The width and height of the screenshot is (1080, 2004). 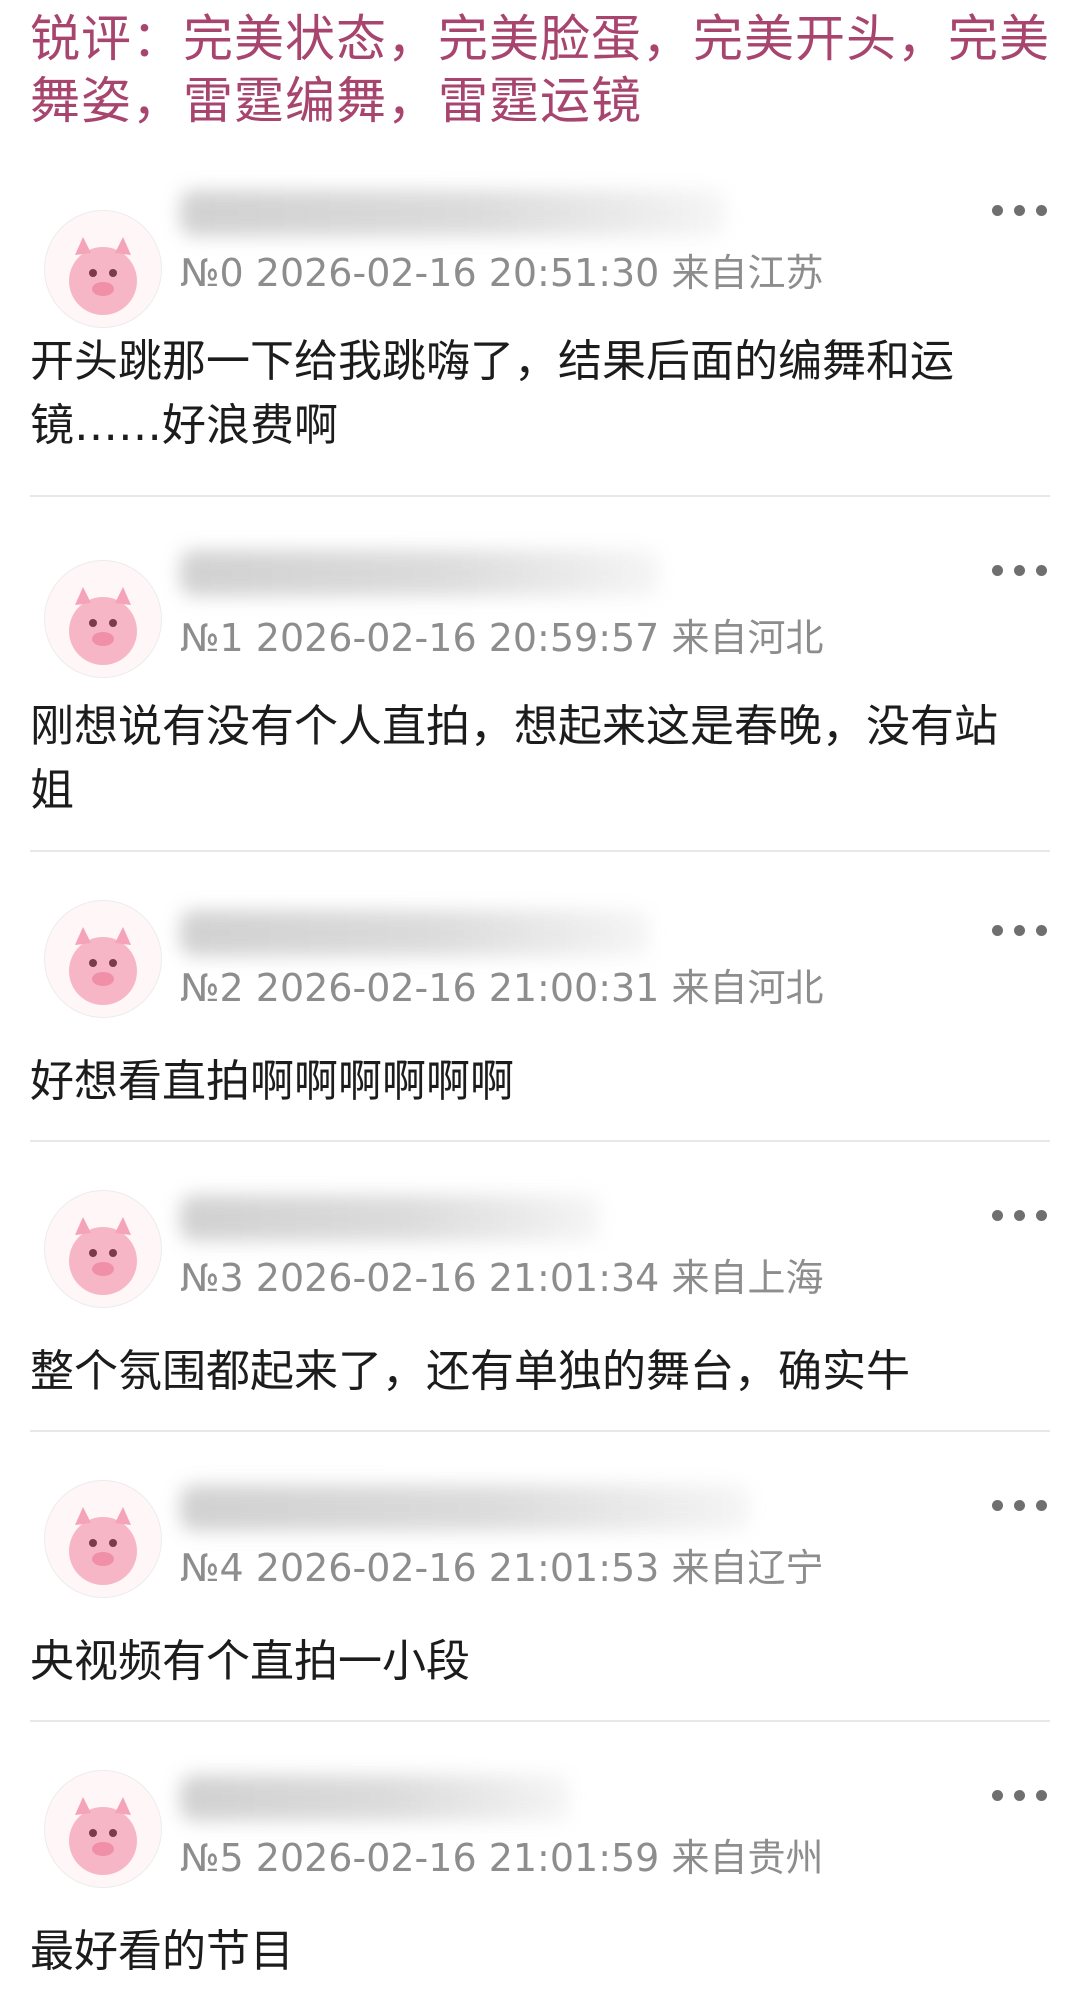 I want to click on comment-text: 好想看直拍啊啊啊啊啊啊, so click(x=272, y=1081).